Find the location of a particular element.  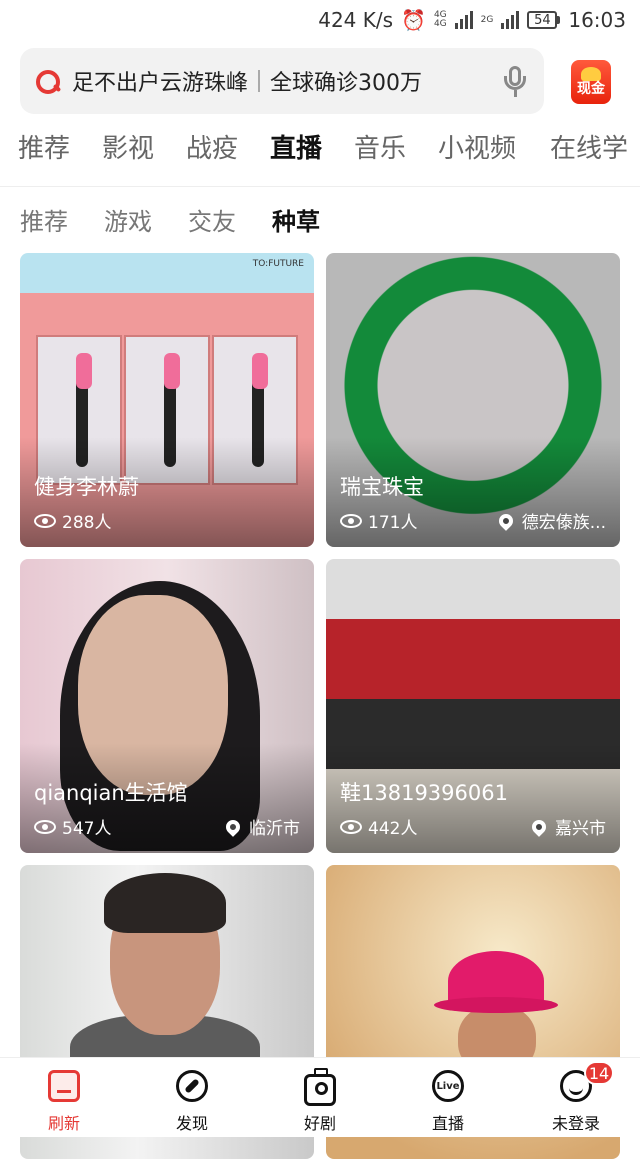

search-hot-query-2: 全球确诊300万 is located at coordinates (346, 81).